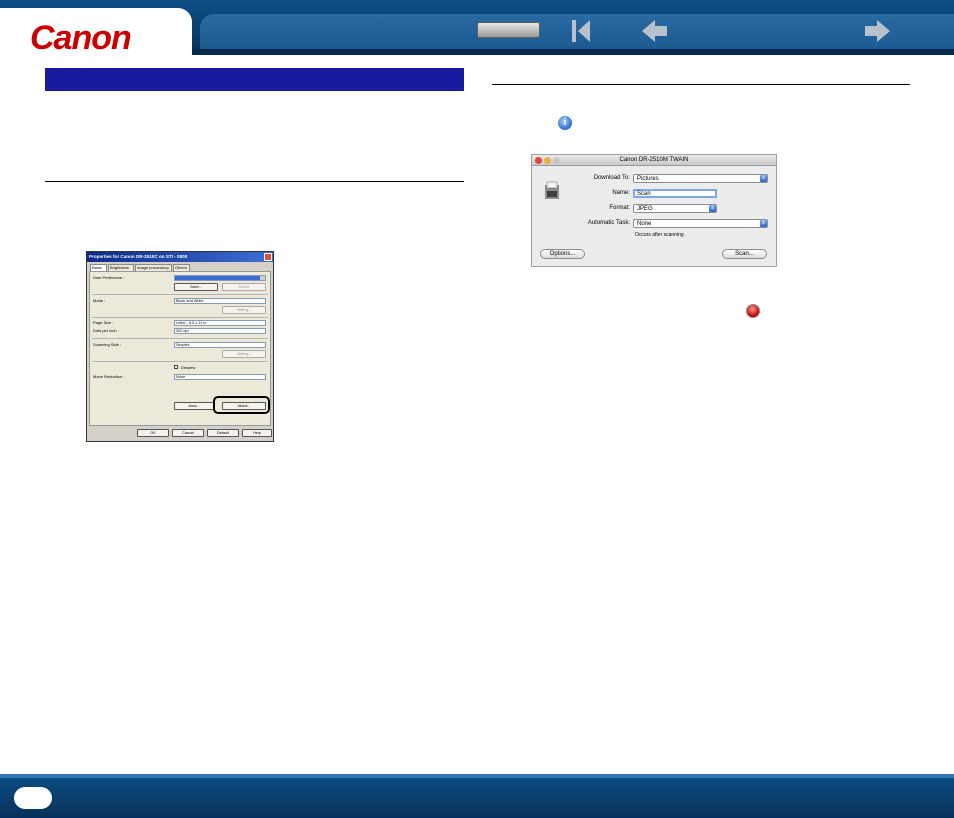  I want to click on user-preference-combo, so click(220, 278).